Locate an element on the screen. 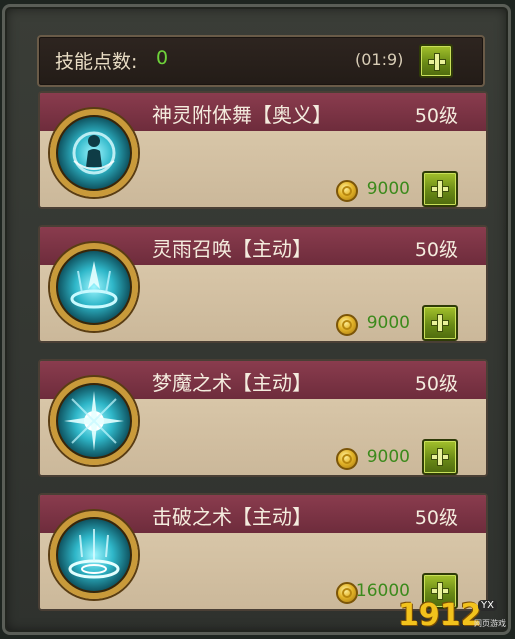 The height and width of the screenshot is (639, 515). skill-name: 神灵附体舞【奥义】 is located at coordinates (242, 115).